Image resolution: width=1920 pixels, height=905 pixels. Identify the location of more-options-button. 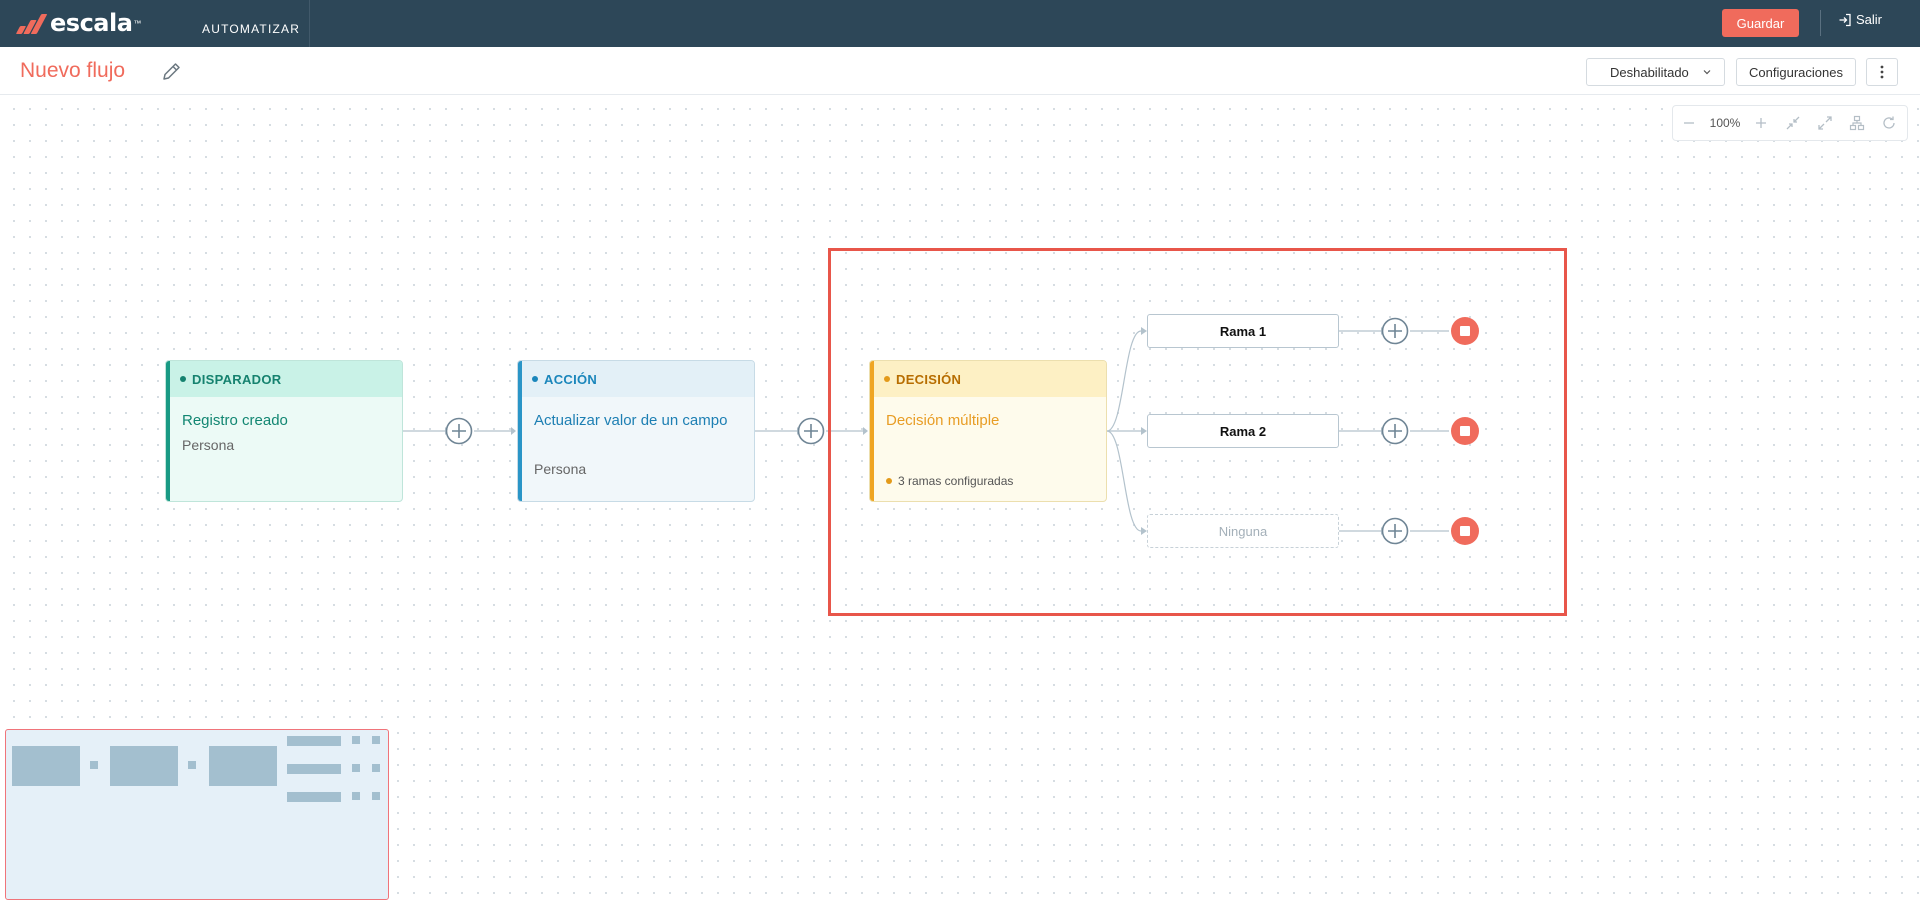
(1882, 72).